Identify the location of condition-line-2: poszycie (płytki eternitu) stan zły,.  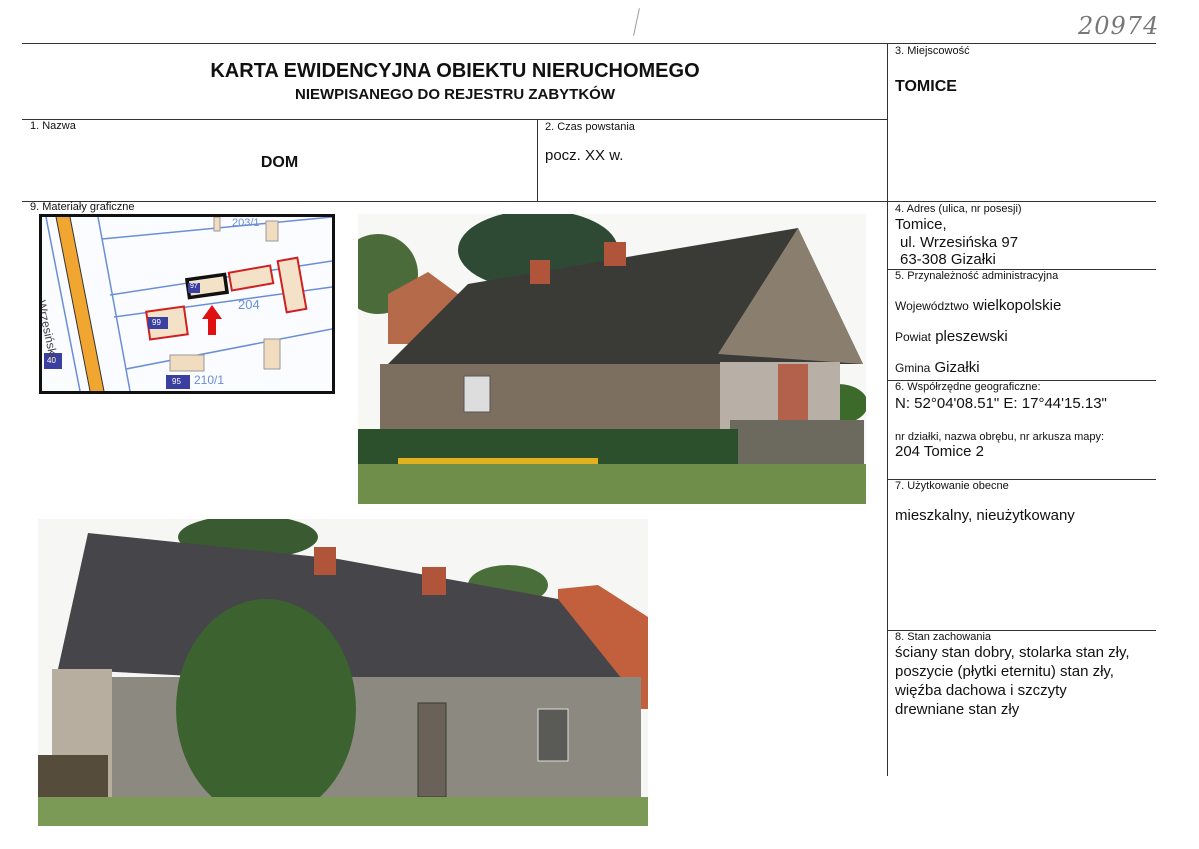
(1004, 671).